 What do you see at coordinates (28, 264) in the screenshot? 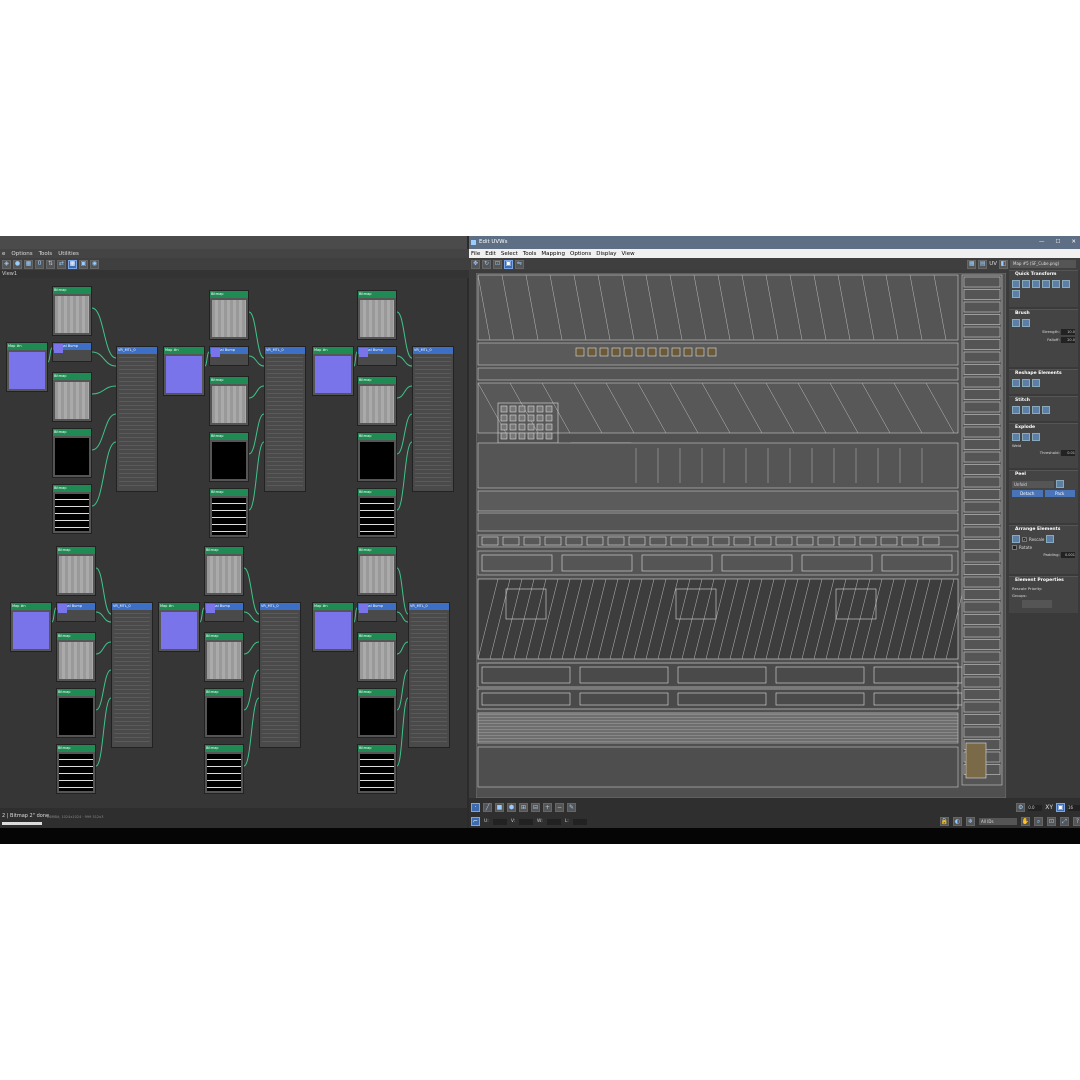
I see `checker-icon: ▦` at bounding box center [28, 264].